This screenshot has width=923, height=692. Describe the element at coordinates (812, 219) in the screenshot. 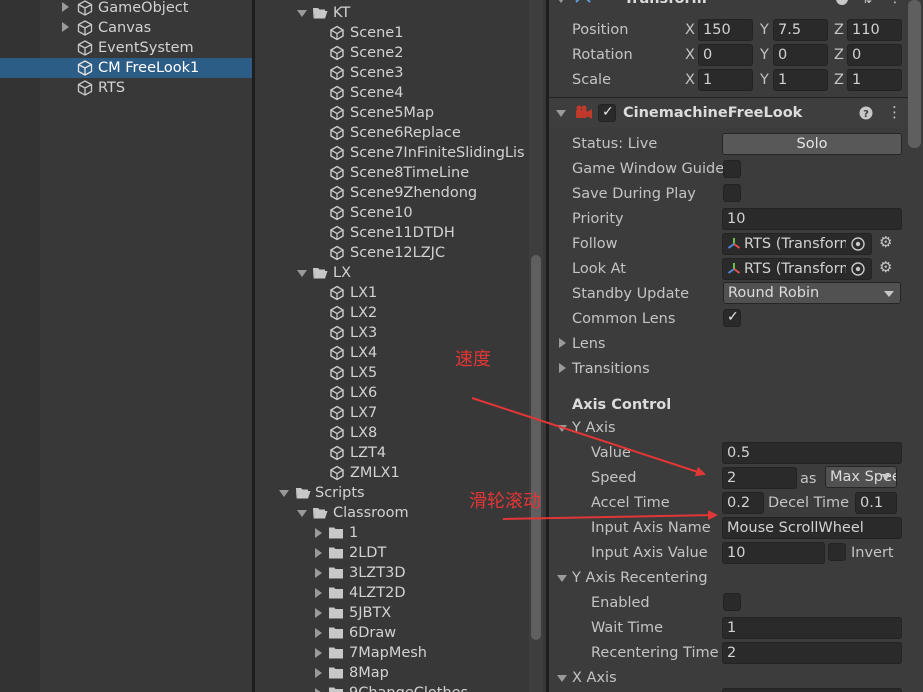

I see `priority-field: 10` at that location.